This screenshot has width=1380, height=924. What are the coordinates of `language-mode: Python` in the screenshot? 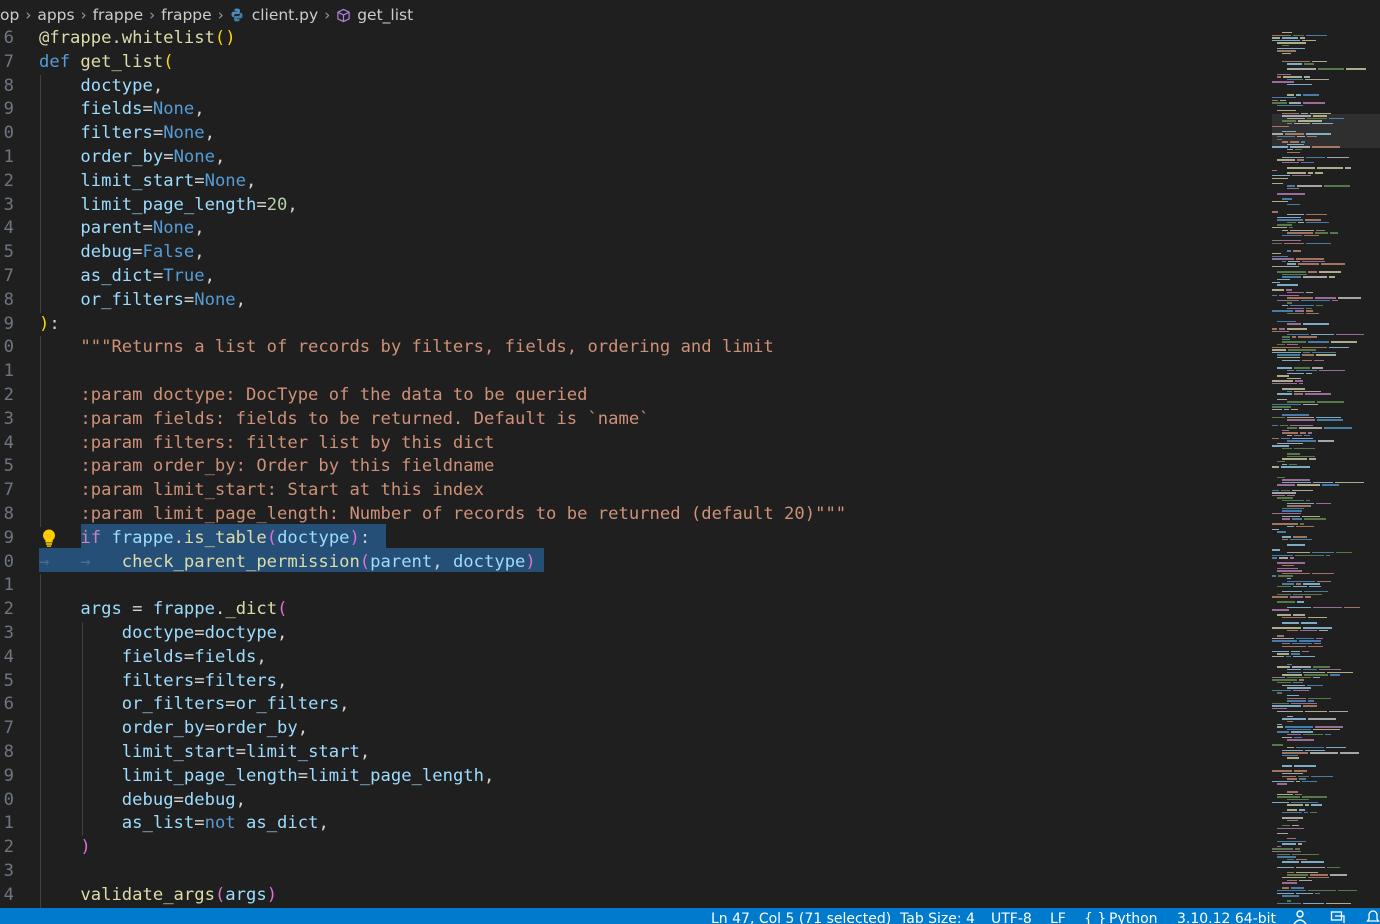 It's located at (1133, 917).